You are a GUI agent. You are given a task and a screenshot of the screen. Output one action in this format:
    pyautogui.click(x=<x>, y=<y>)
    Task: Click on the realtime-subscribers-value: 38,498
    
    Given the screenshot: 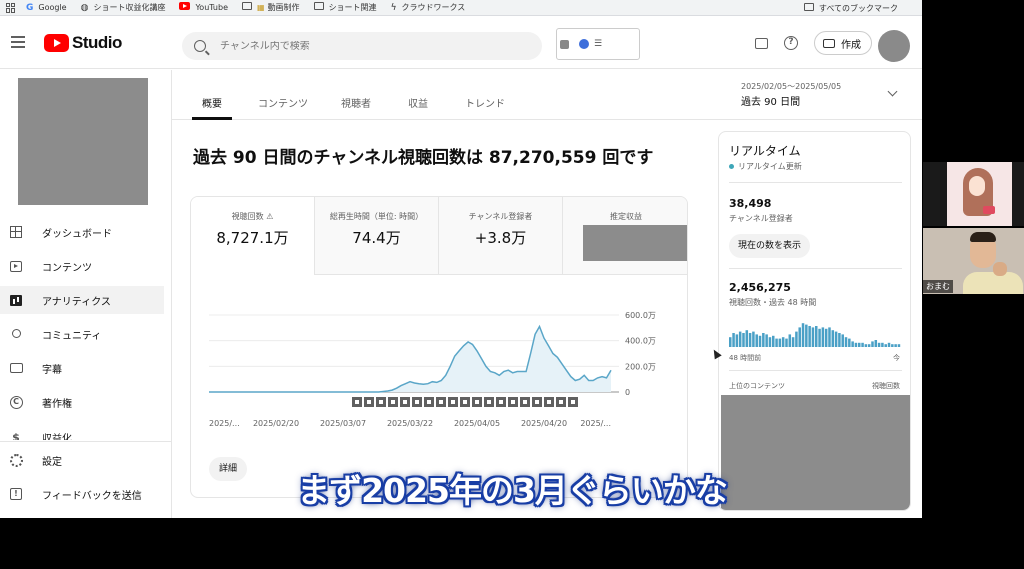 What is the action you would take?
    pyautogui.click(x=750, y=203)
    